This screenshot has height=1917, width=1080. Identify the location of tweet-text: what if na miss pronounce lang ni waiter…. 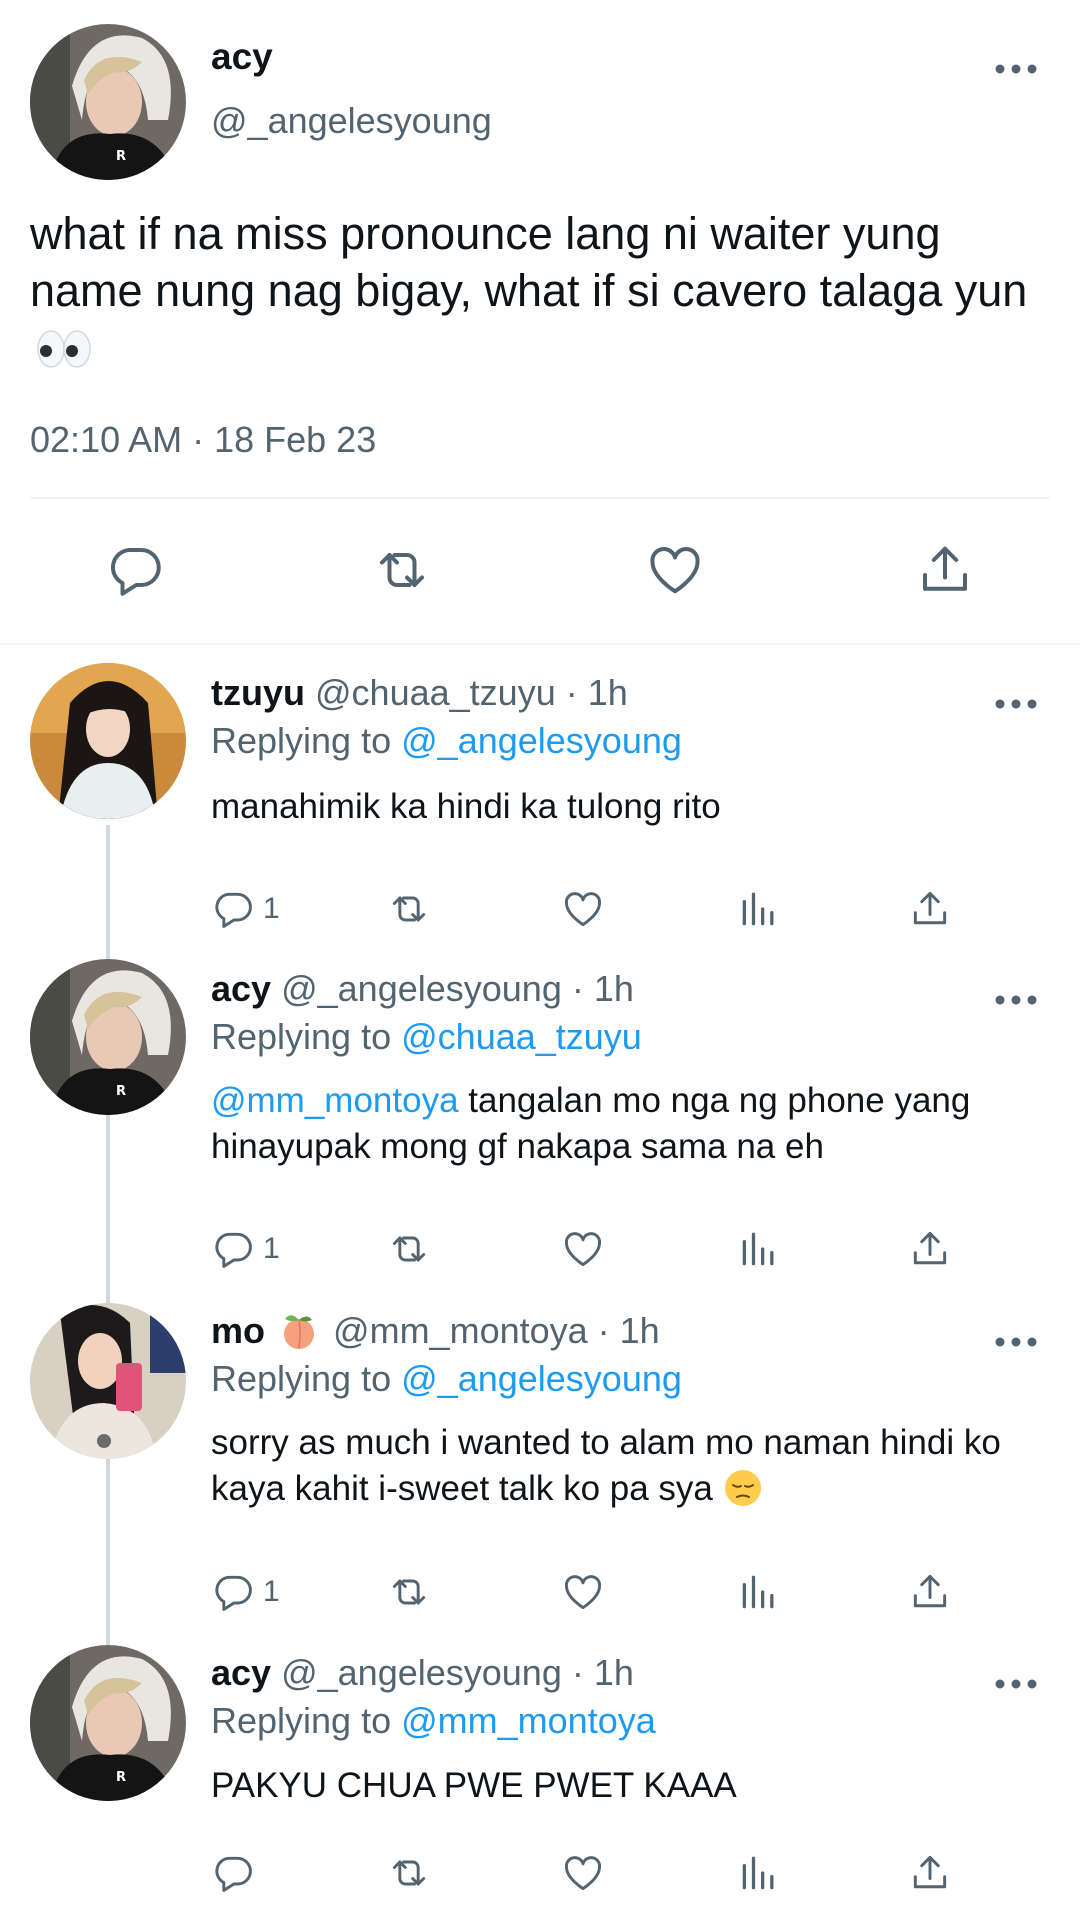
(540, 293).